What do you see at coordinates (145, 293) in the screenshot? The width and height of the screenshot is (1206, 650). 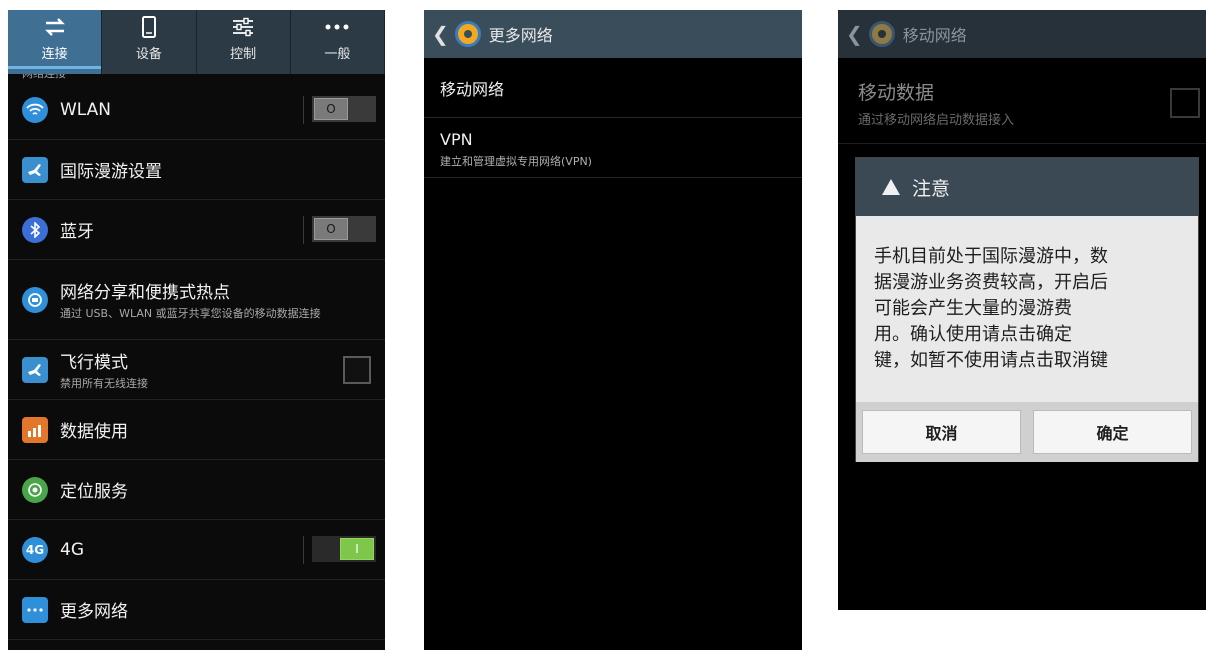 I see `setting-title: 网络分享和便携式热点` at bounding box center [145, 293].